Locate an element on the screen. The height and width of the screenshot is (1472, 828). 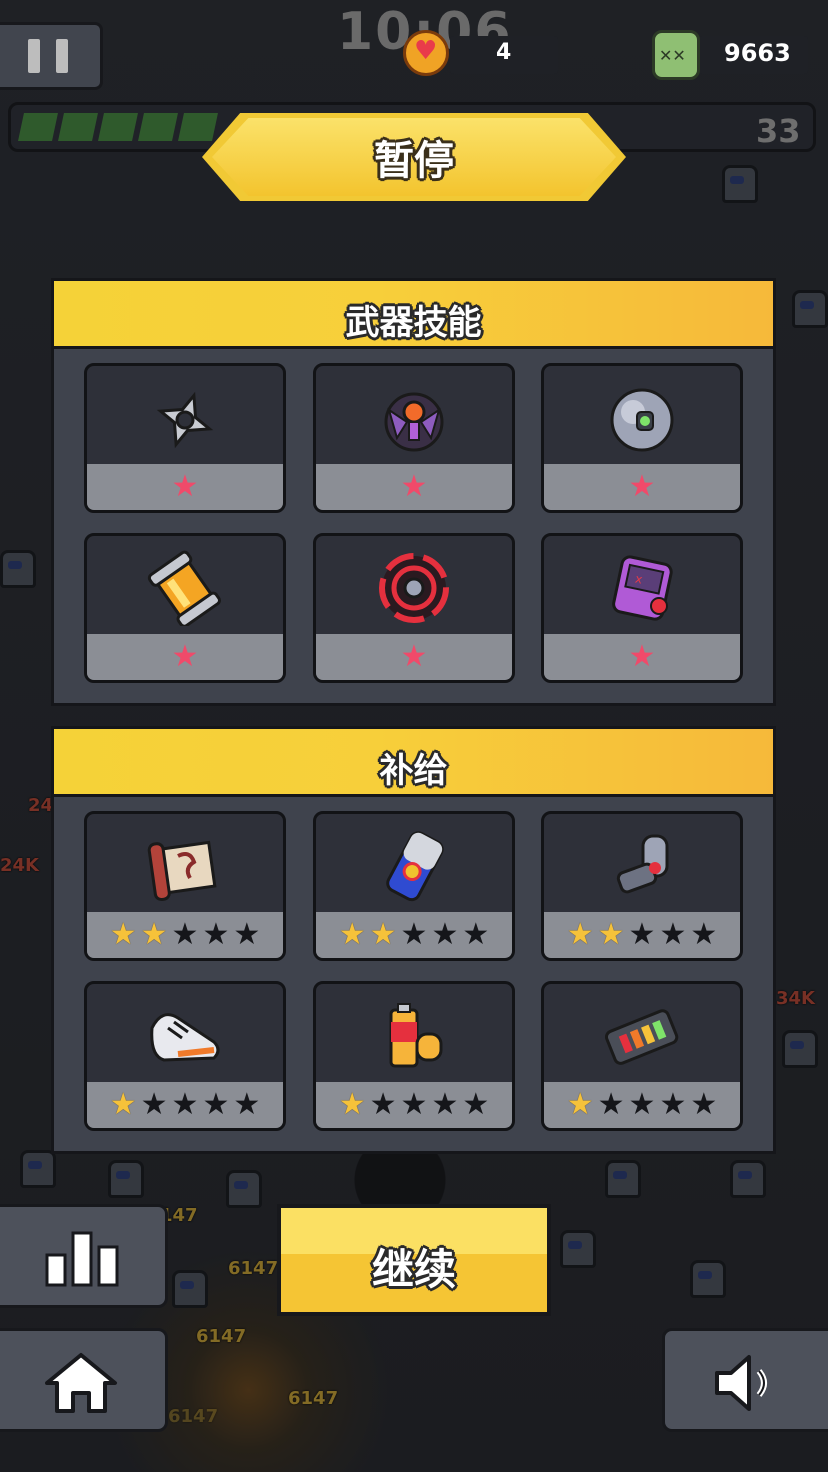
orb-icon is located at coordinates (642, 420).